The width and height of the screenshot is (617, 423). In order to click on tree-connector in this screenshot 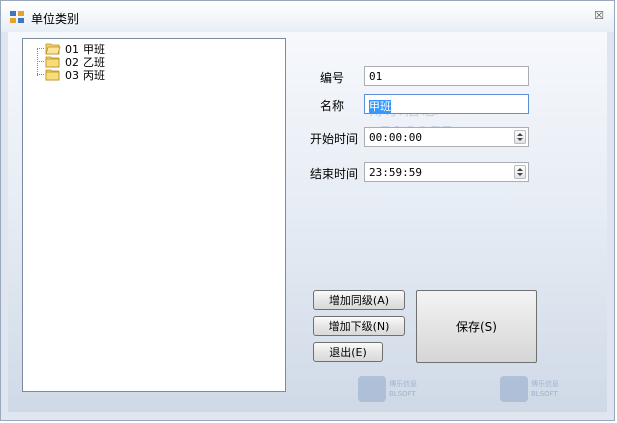, I will do `click(37, 62)`.